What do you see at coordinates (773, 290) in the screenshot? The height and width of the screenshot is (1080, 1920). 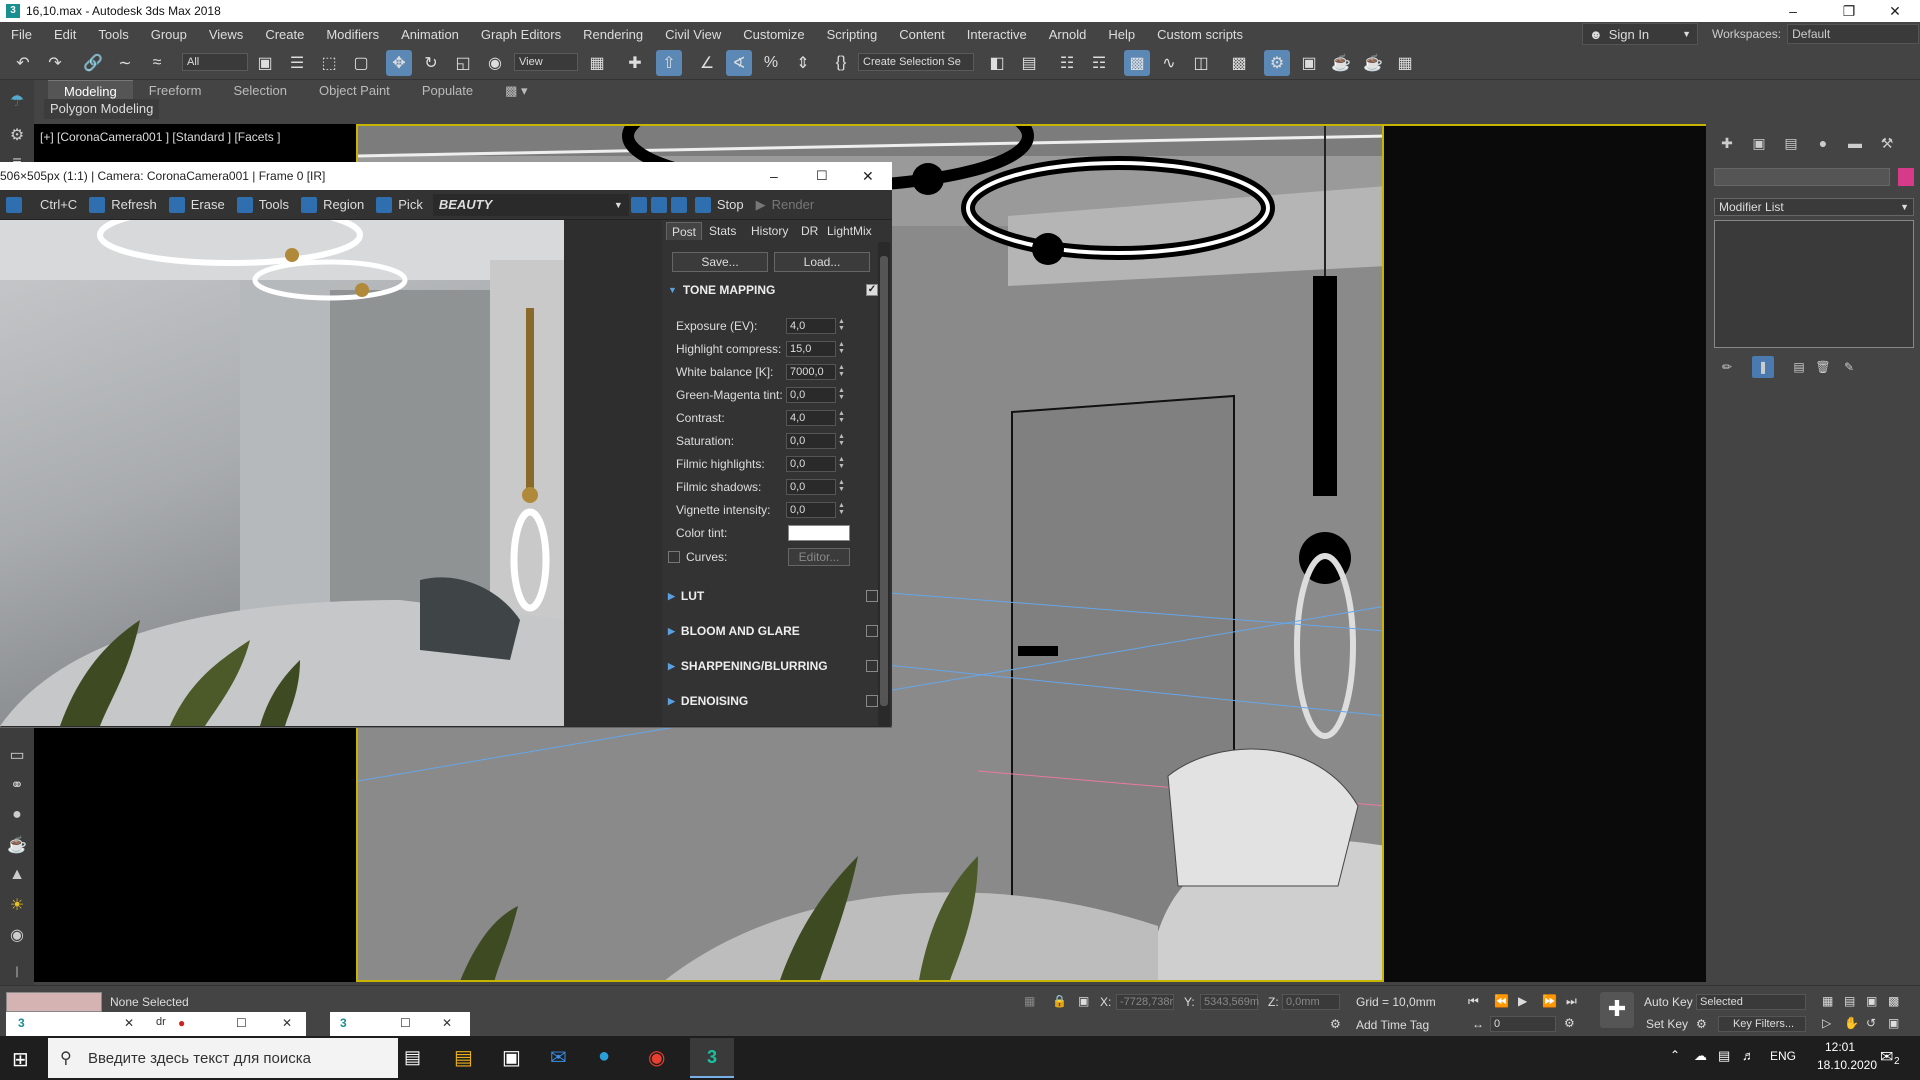 I see `tone-mapping-header: ▼ TONE MAPPING ✓` at bounding box center [773, 290].